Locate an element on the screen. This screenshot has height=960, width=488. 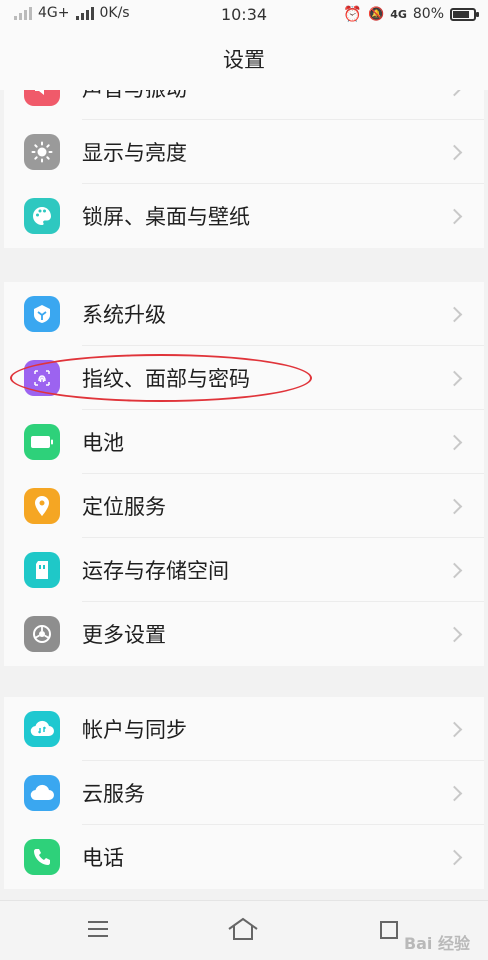
fingerprint-icon is located at coordinates (42, 378).